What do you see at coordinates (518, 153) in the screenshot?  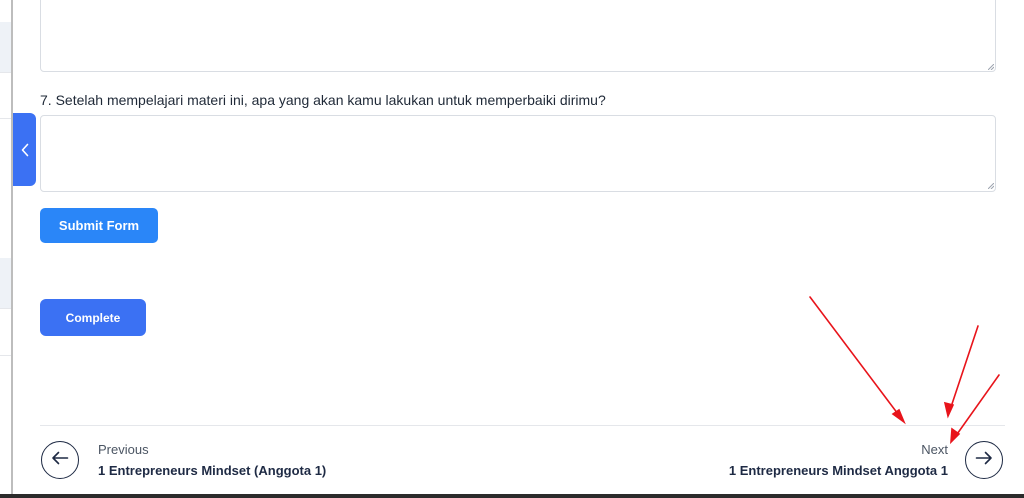 I see `answer-7-textarea` at bounding box center [518, 153].